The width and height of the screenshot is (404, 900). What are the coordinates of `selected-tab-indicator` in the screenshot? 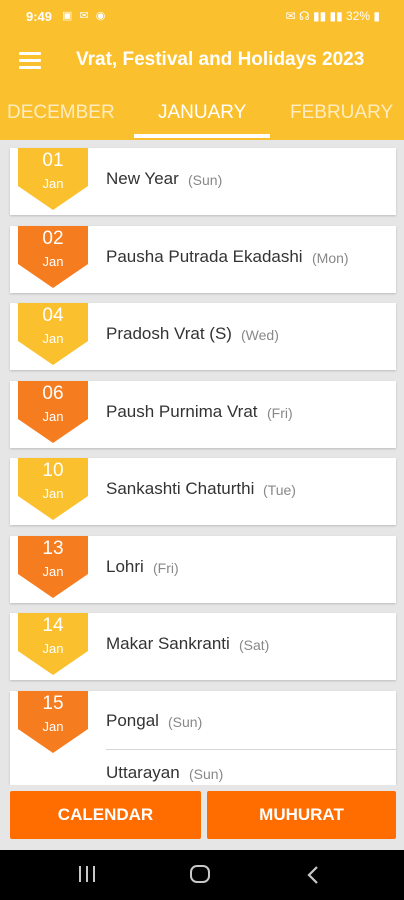 It's located at (202, 136).